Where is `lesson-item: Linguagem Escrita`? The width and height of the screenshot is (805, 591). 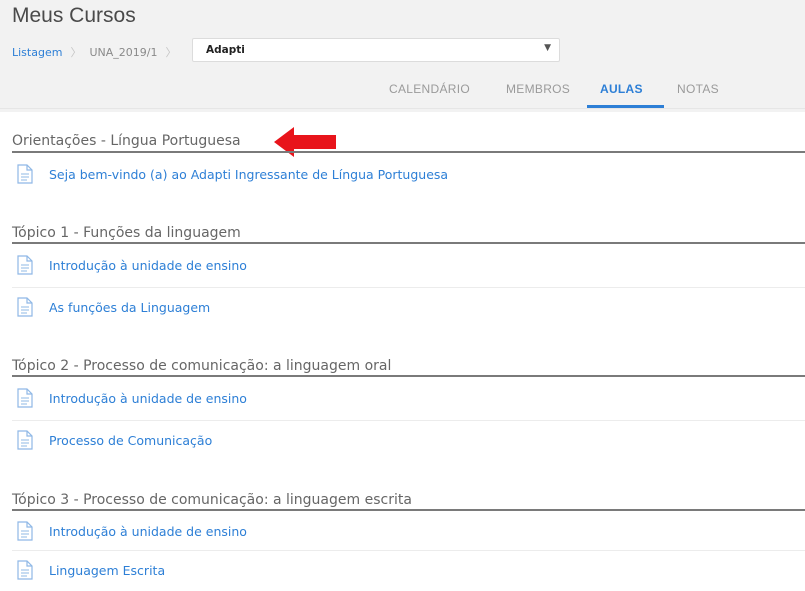 lesson-item: Linguagem Escrita is located at coordinates (408, 571).